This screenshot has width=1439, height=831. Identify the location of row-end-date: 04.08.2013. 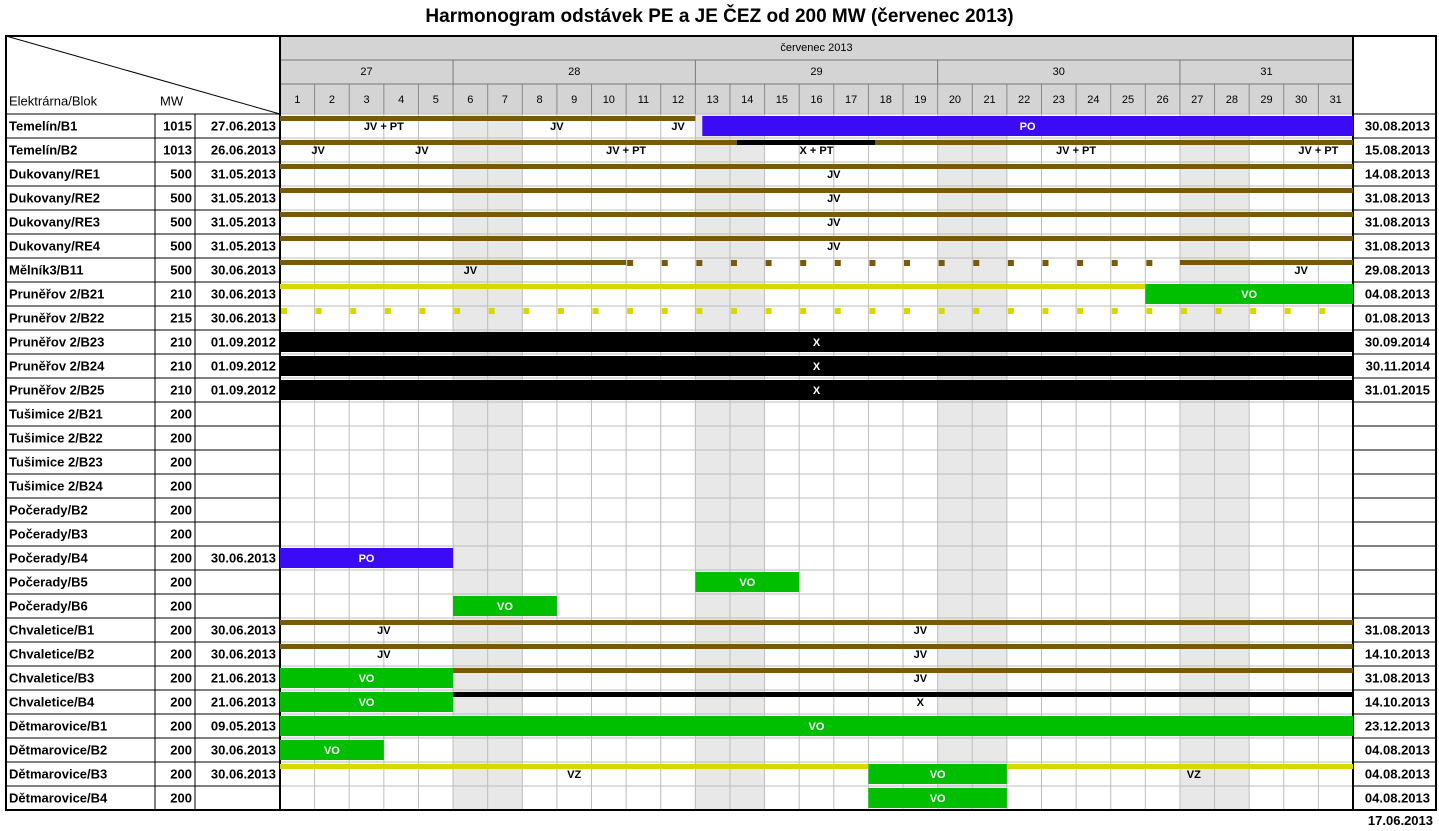
(1397, 773).